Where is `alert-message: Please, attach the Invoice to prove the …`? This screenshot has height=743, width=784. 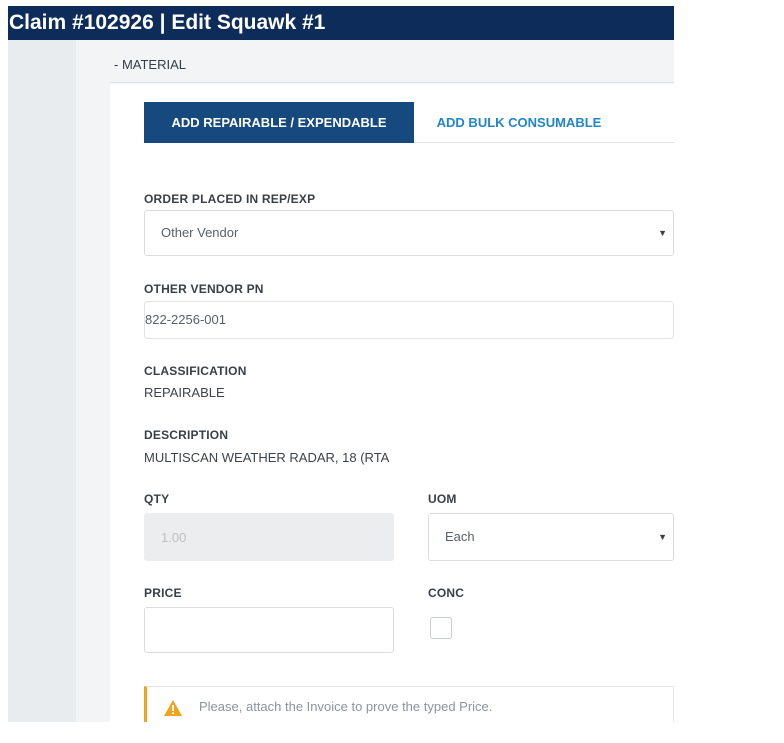
alert-message: Please, attach the Invoice to prove the … is located at coordinates (346, 706).